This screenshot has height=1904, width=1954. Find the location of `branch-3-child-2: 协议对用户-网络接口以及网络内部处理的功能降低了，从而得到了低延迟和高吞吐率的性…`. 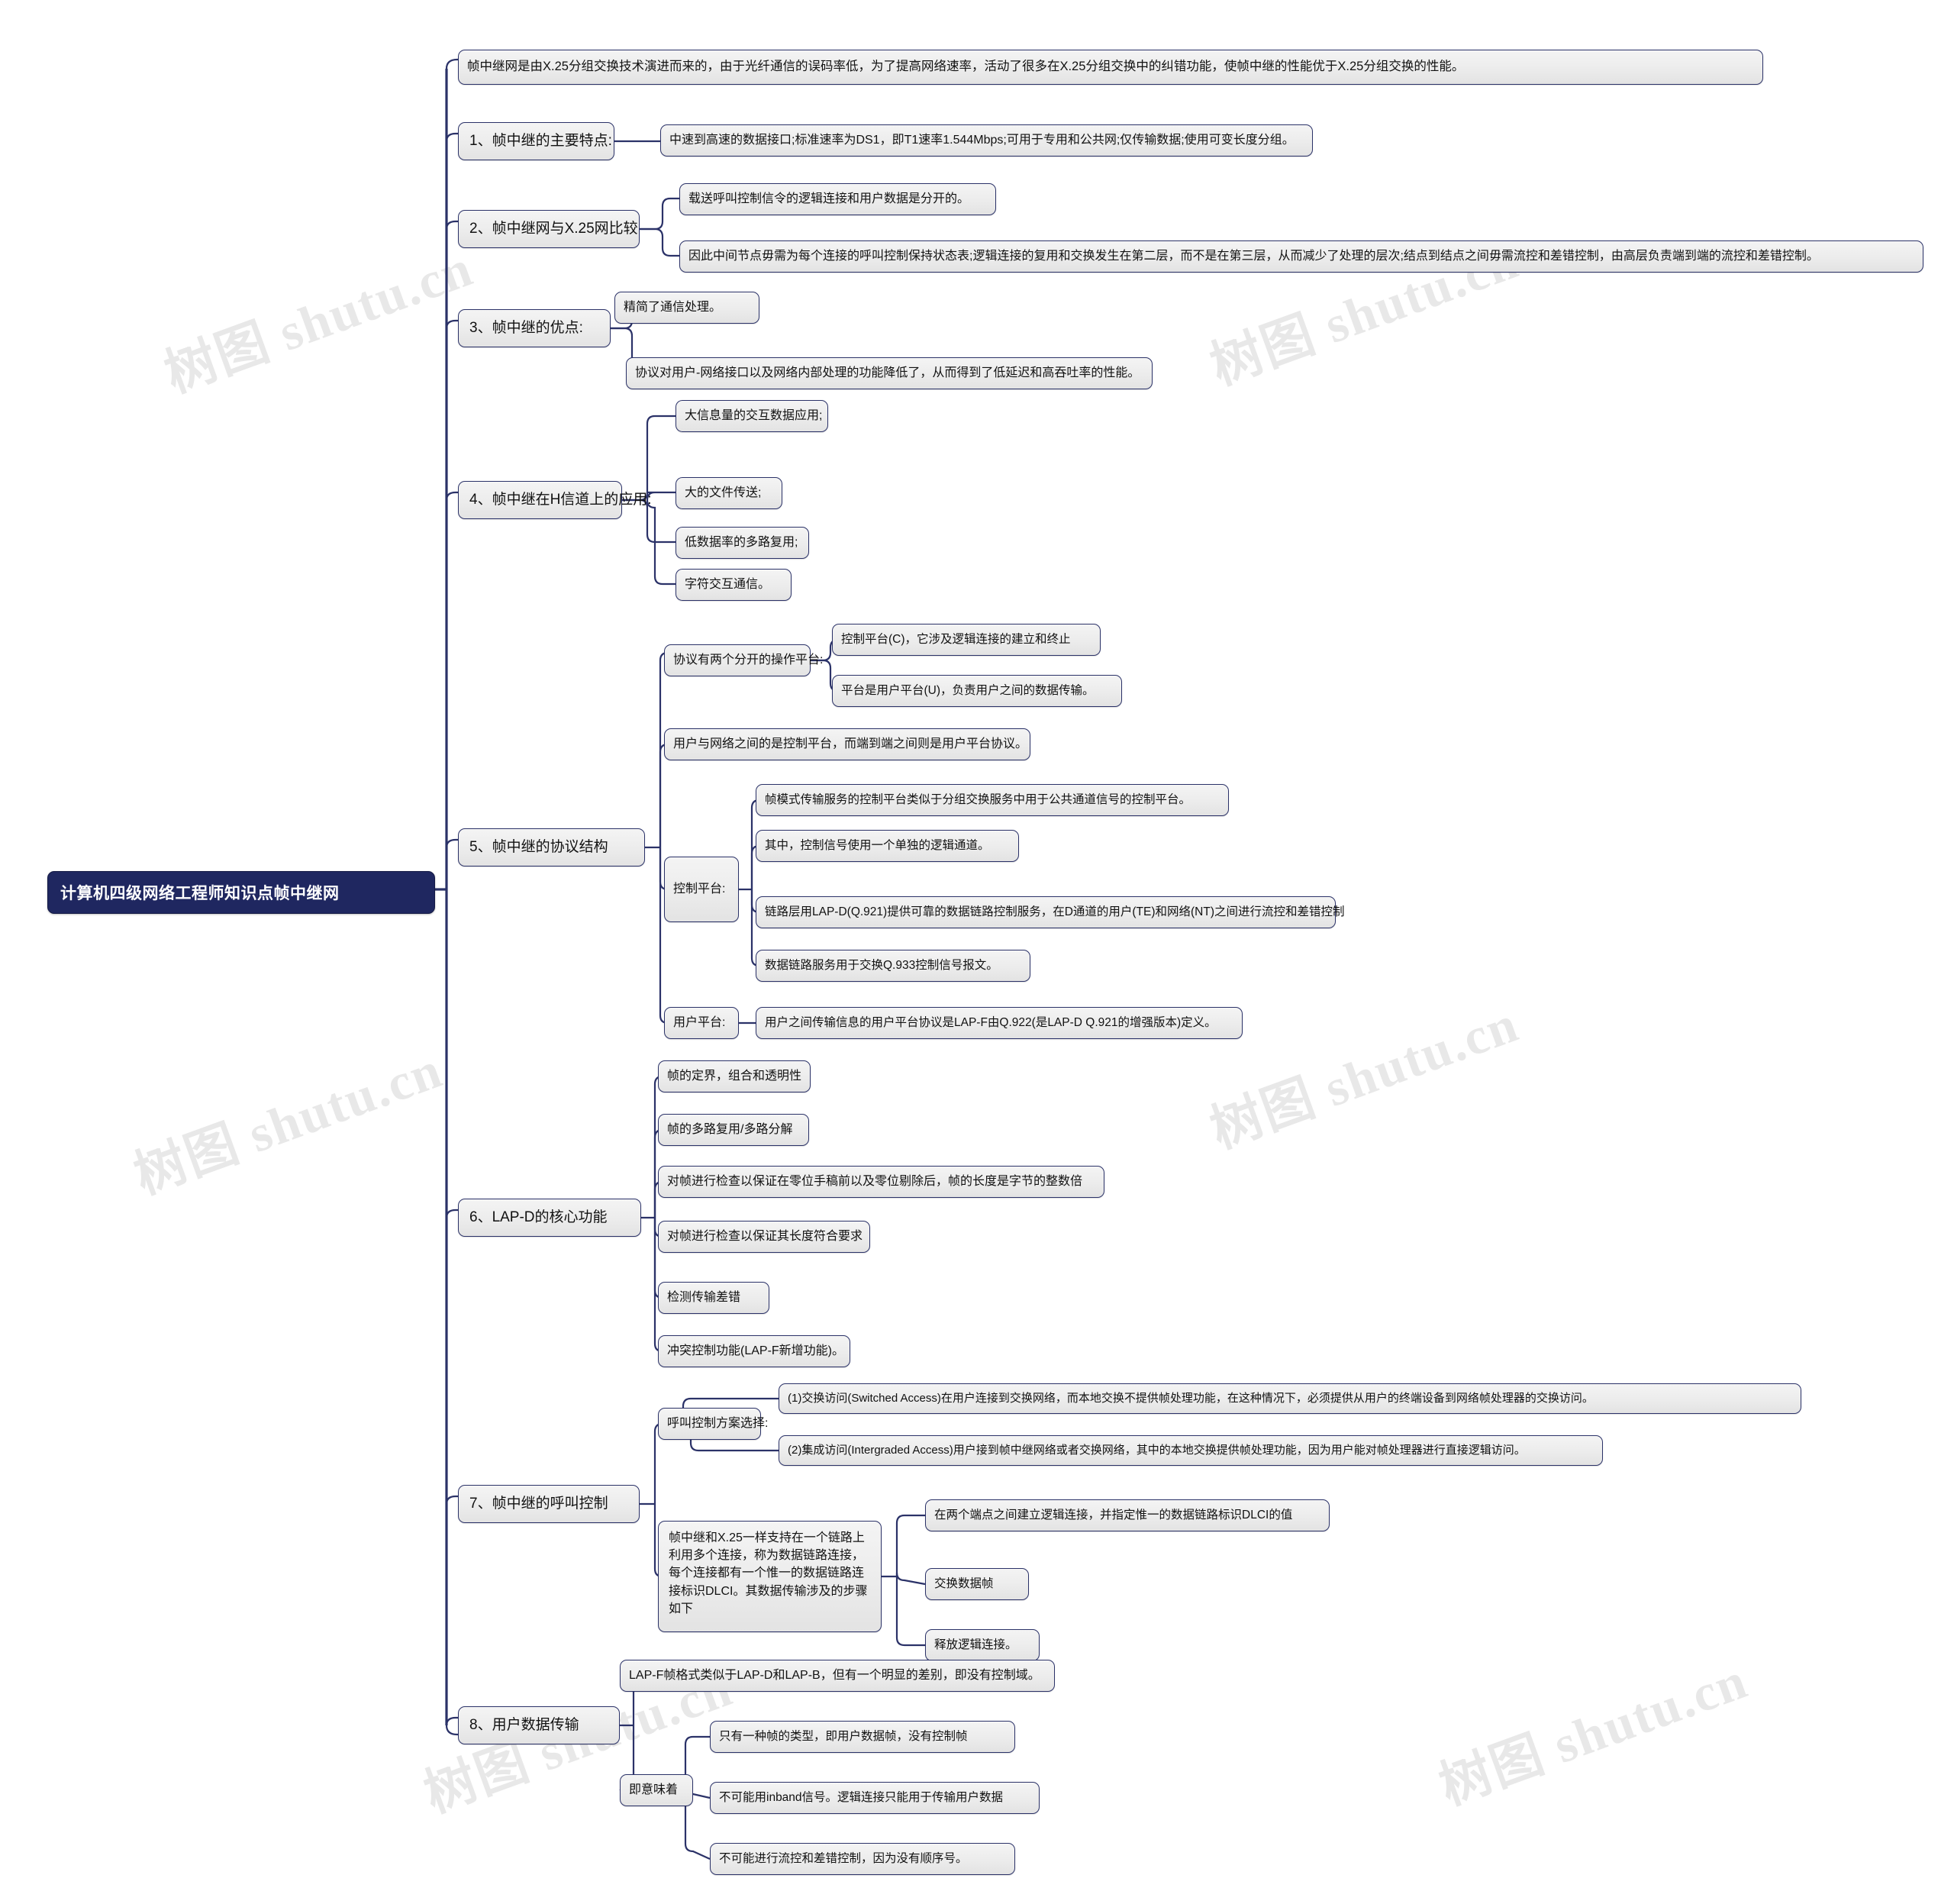

branch-3-child-2: 协议对用户-网络接口以及网络内部处理的功能降低了，从而得到了低延迟和高吞吐率的性… is located at coordinates (890, 373).